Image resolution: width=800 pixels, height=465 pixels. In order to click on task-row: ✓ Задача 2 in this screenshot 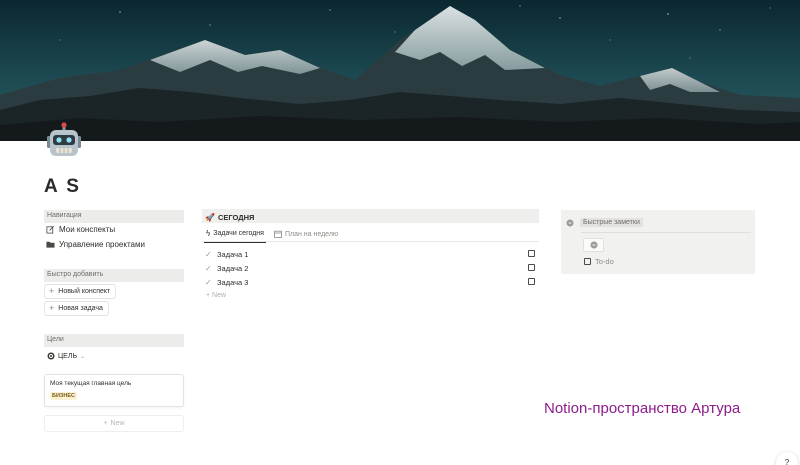, I will do `click(371, 268)`.